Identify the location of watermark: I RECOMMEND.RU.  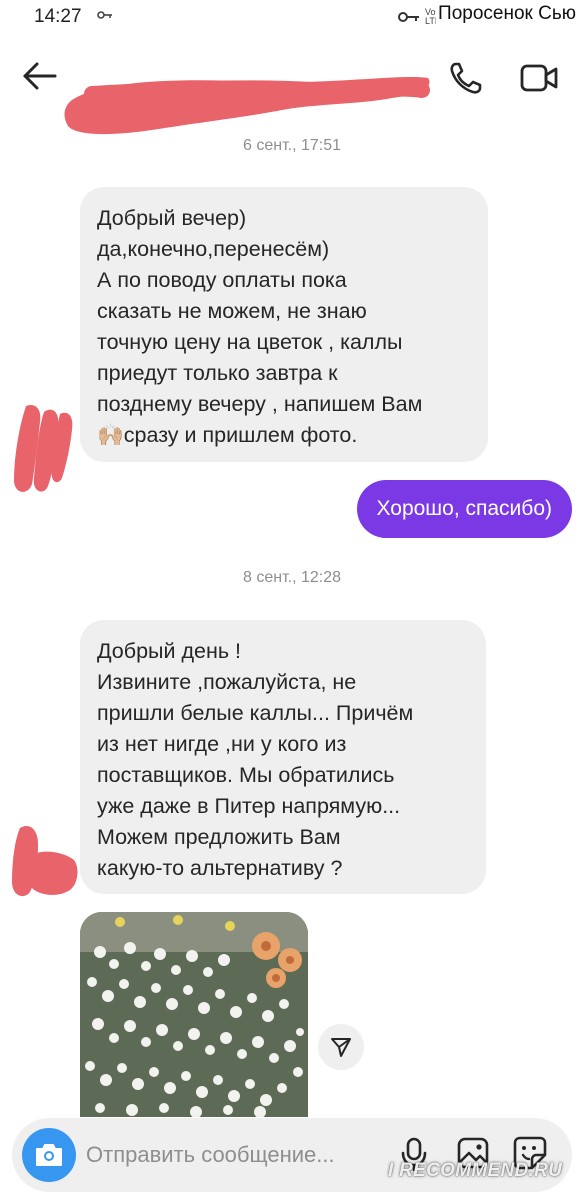
(475, 1170).